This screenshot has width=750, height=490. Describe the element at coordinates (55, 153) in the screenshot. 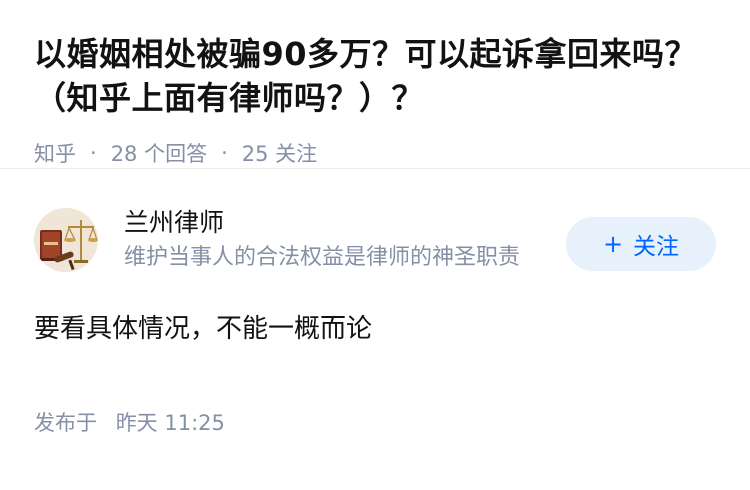

I see `source-label: 知乎` at that location.